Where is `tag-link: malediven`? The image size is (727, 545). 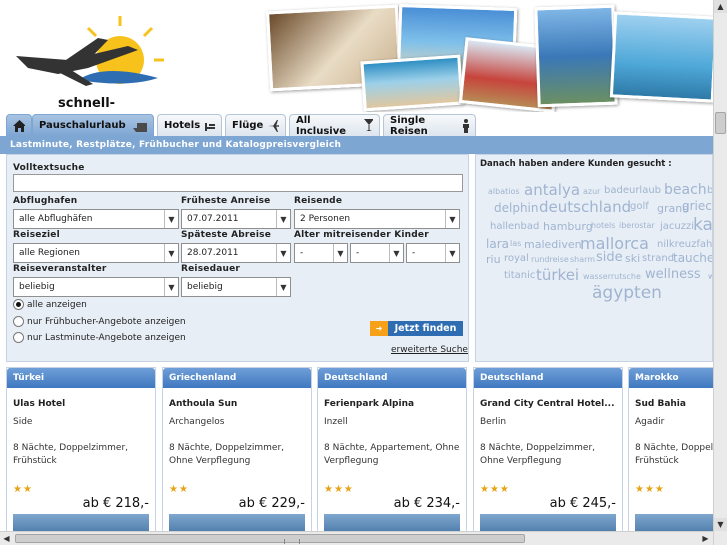 tag-link: malediven is located at coordinates (553, 244).